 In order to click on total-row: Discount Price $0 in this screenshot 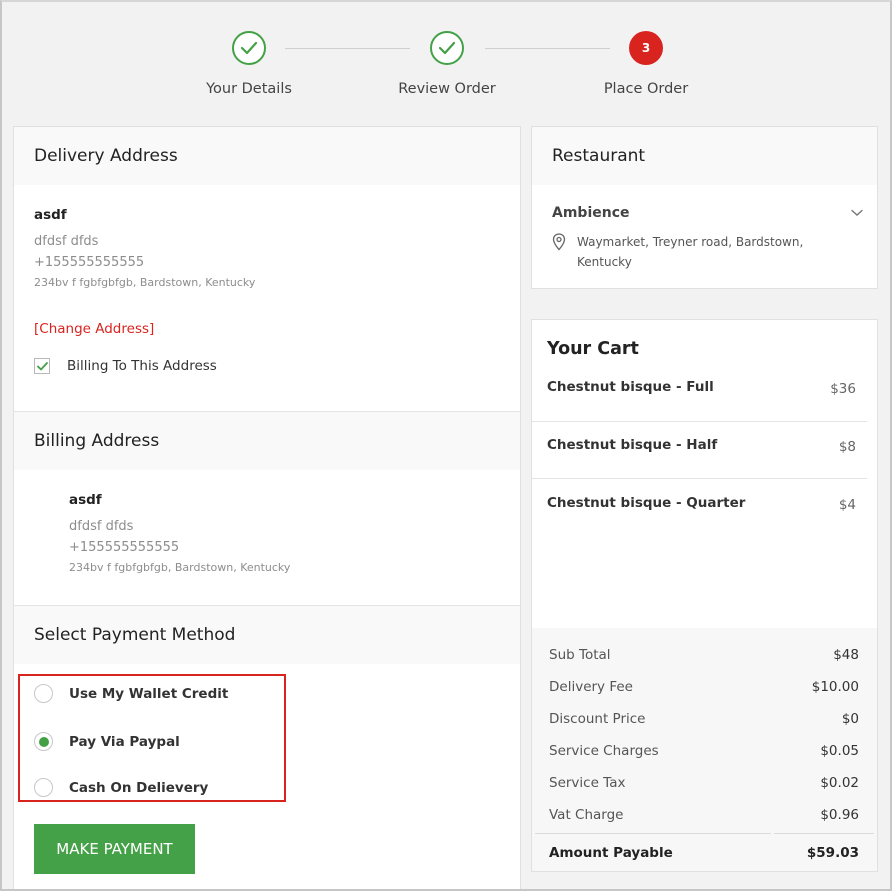, I will do `click(704, 719)`.